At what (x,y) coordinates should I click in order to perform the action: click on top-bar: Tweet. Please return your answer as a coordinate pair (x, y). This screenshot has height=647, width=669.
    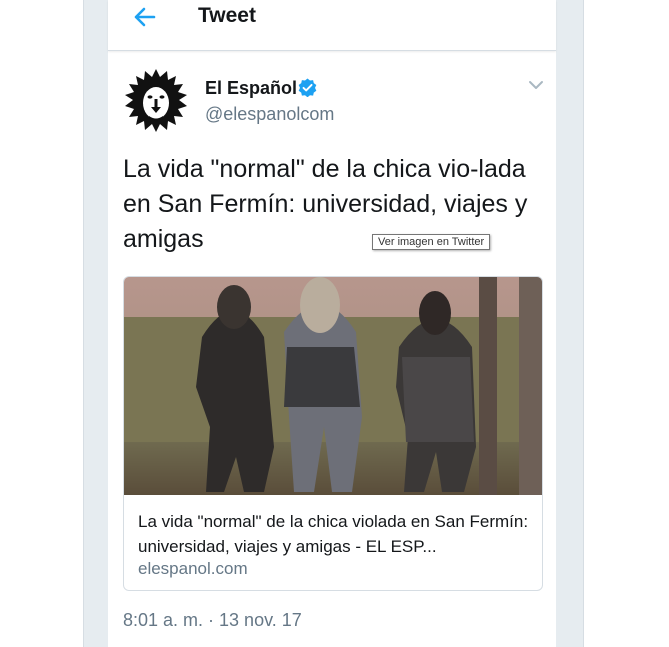
    Looking at the image, I should click on (332, 25).